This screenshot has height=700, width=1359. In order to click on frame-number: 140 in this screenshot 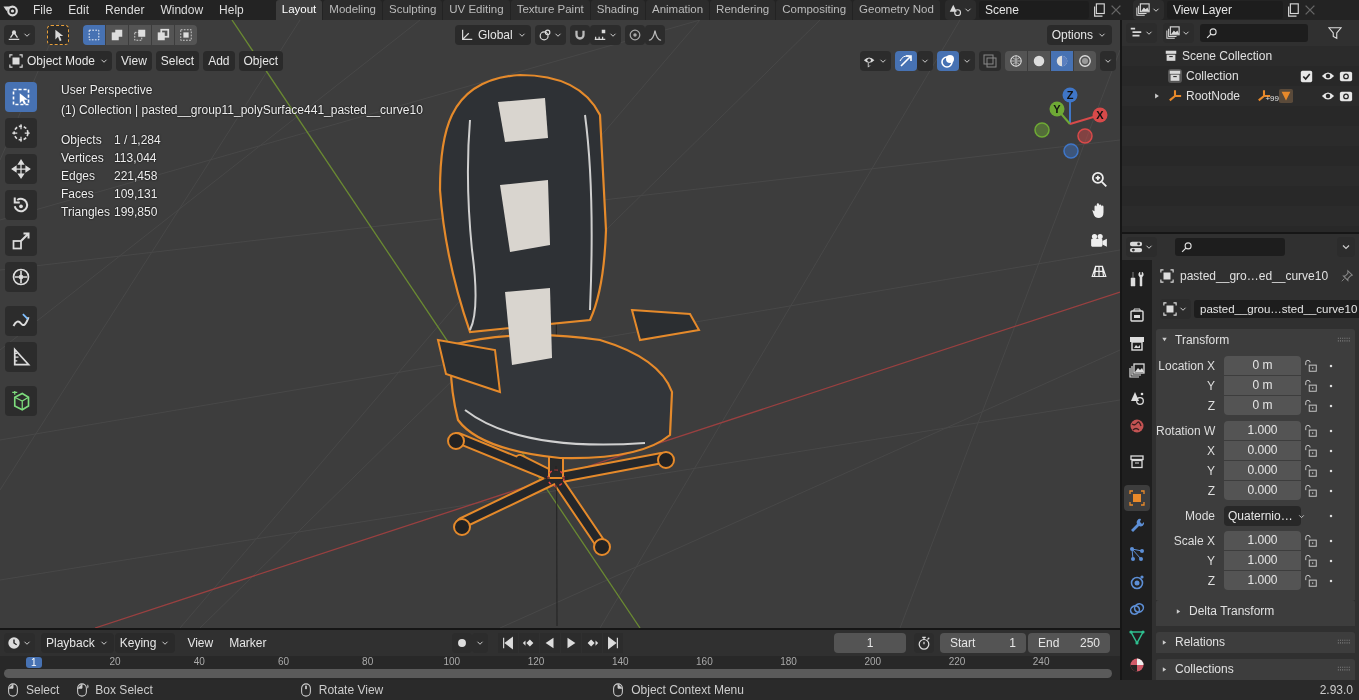, I will do `click(620, 662)`.